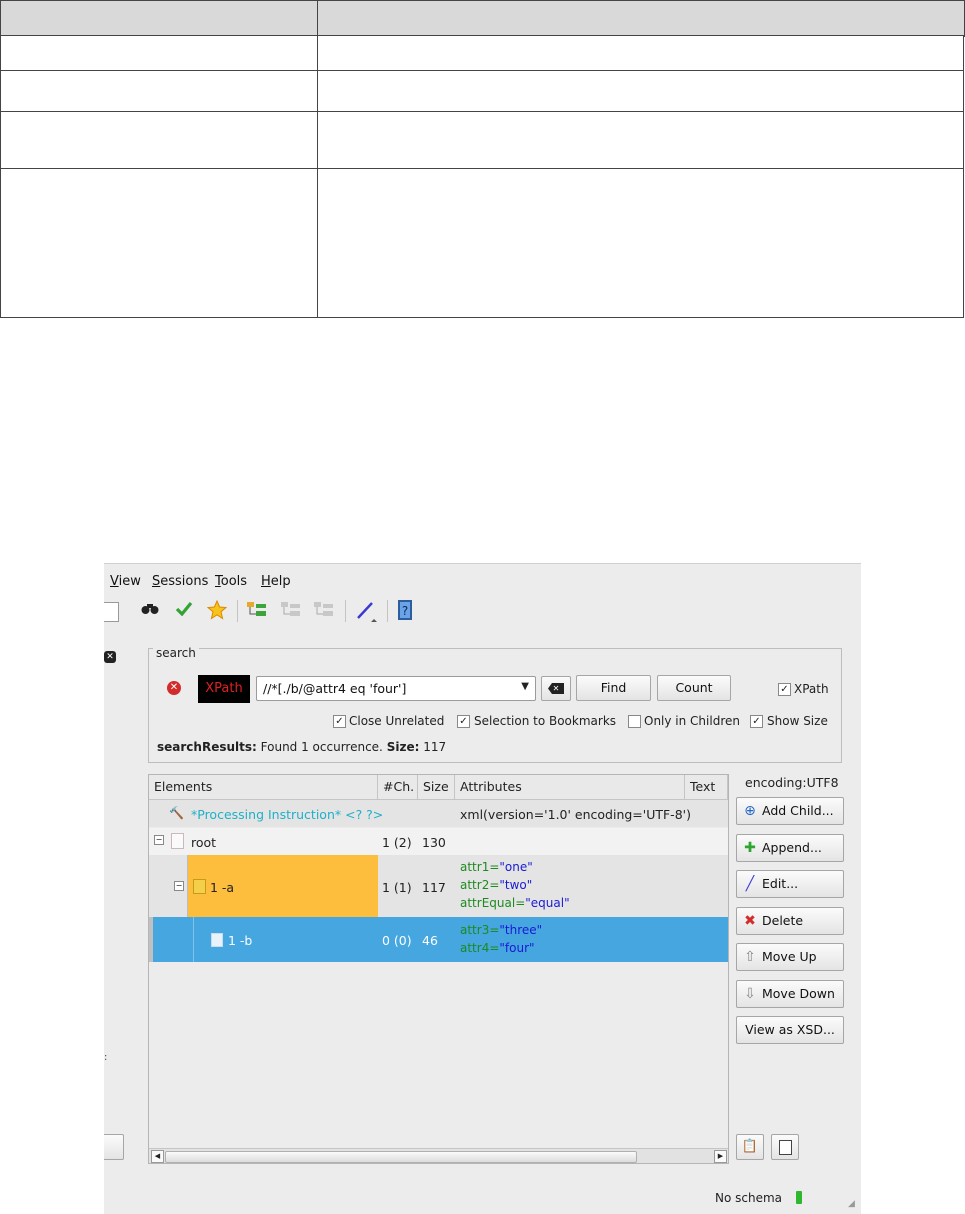 This screenshot has width=965, height=1214. I want to click on check-icon, so click(184, 610).